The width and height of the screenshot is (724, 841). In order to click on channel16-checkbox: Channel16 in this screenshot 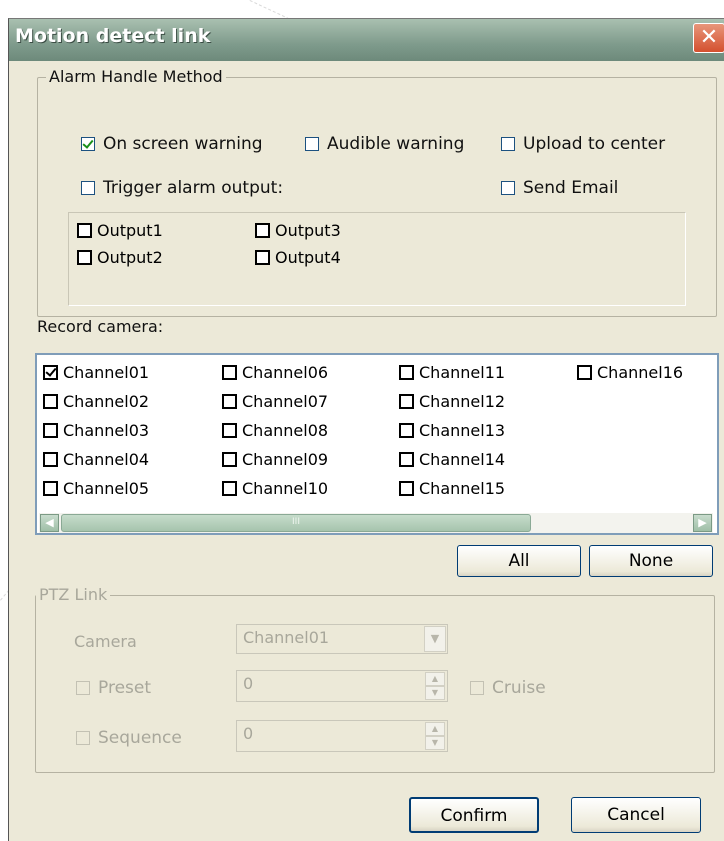, I will do `click(630, 372)`.